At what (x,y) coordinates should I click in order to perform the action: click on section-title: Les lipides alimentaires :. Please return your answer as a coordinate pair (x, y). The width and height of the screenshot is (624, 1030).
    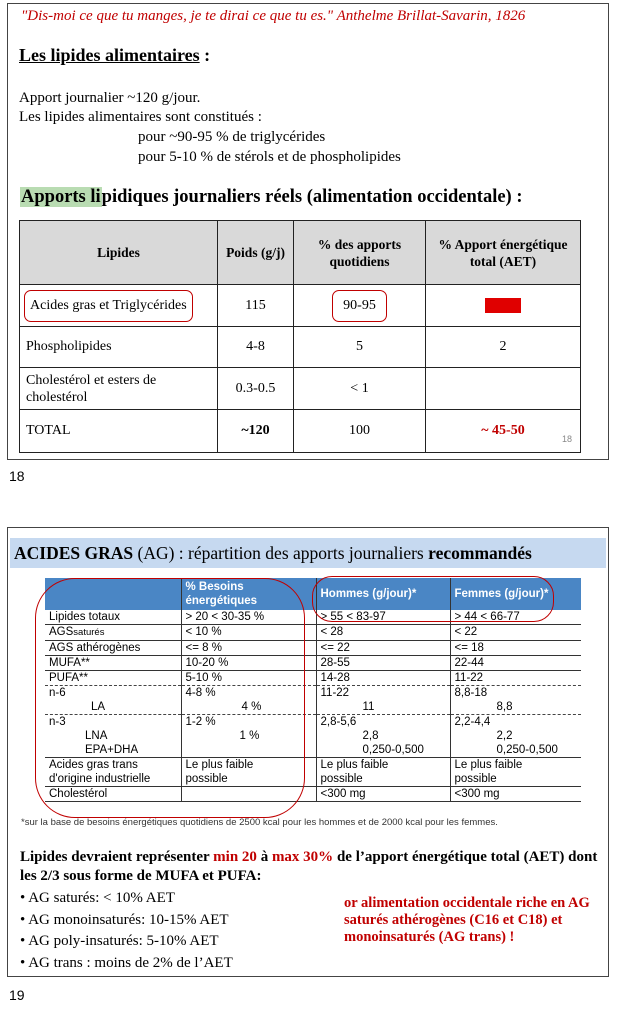
    Looking at the image, I should click on (114, 55).